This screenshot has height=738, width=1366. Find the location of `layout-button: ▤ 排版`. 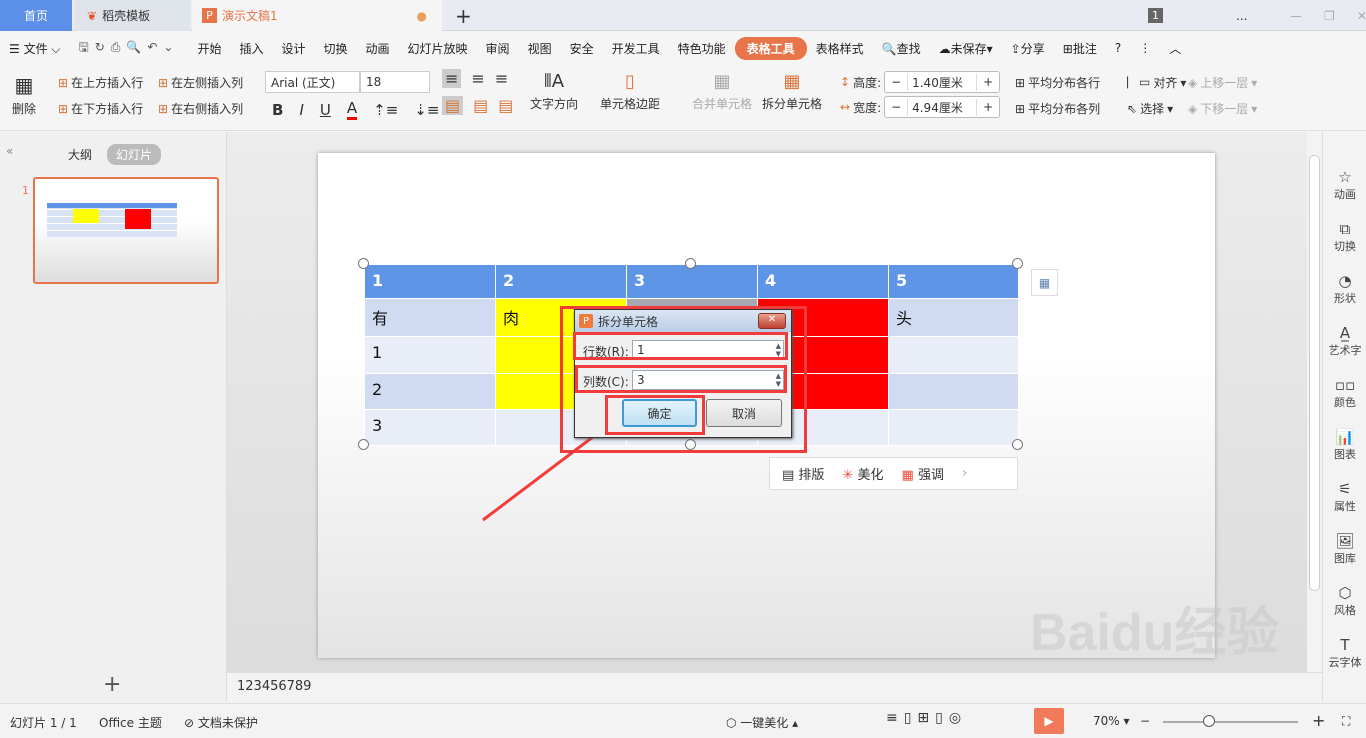

layout-button: ▤ 排版 is located at coordinates (803, 473).